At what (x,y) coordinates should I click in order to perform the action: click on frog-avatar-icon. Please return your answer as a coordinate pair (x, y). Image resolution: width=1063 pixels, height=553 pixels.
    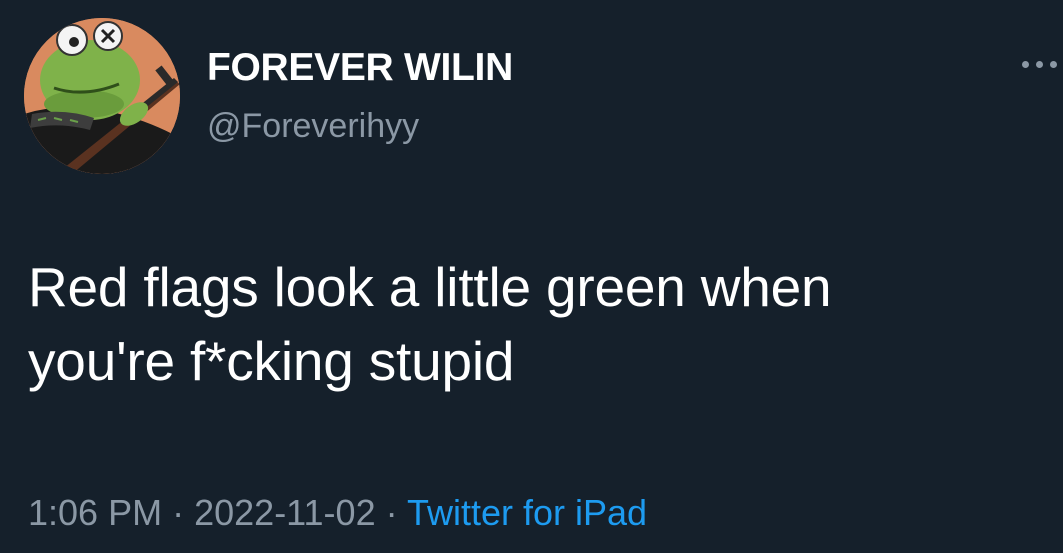
    Looking at the image, I should click on (102, 96).